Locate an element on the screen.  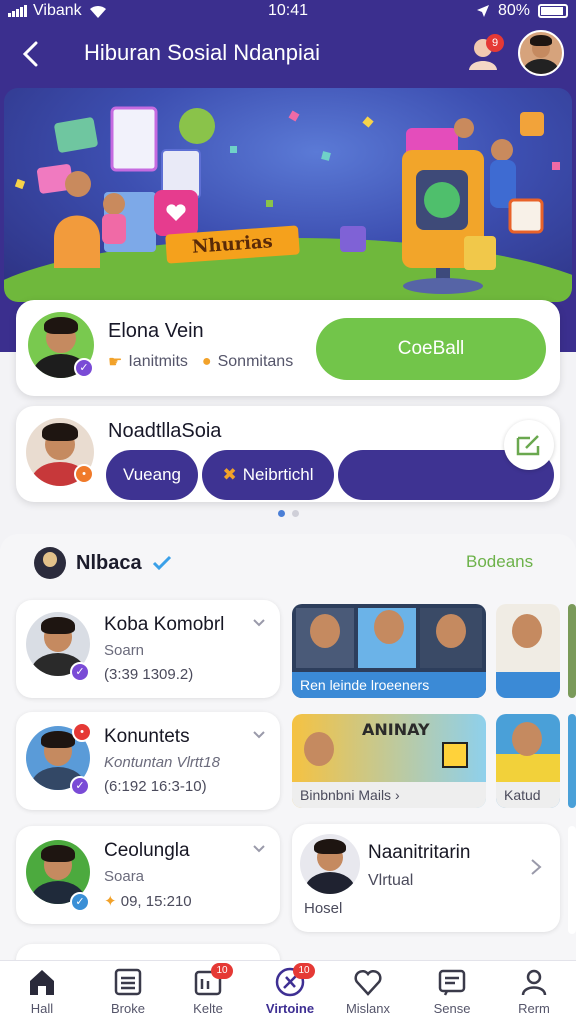
carrier-label: Vibank is located at coordinates (57, 10).